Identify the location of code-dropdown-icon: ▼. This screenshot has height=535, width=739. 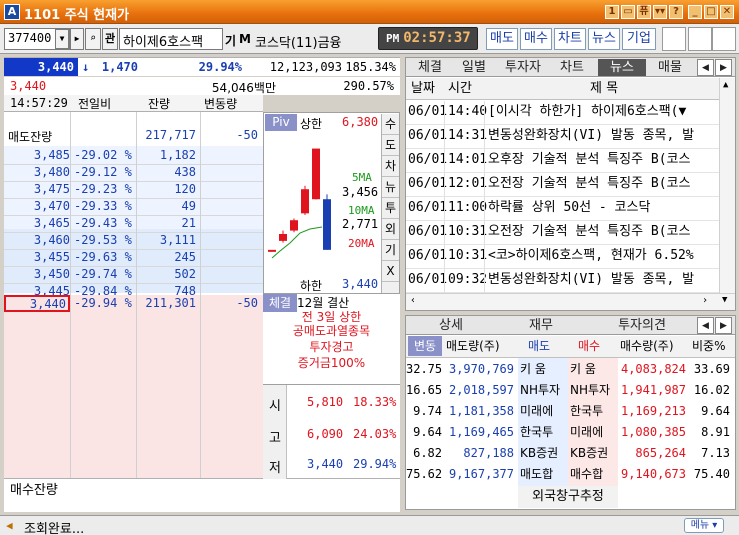
(62, 39).